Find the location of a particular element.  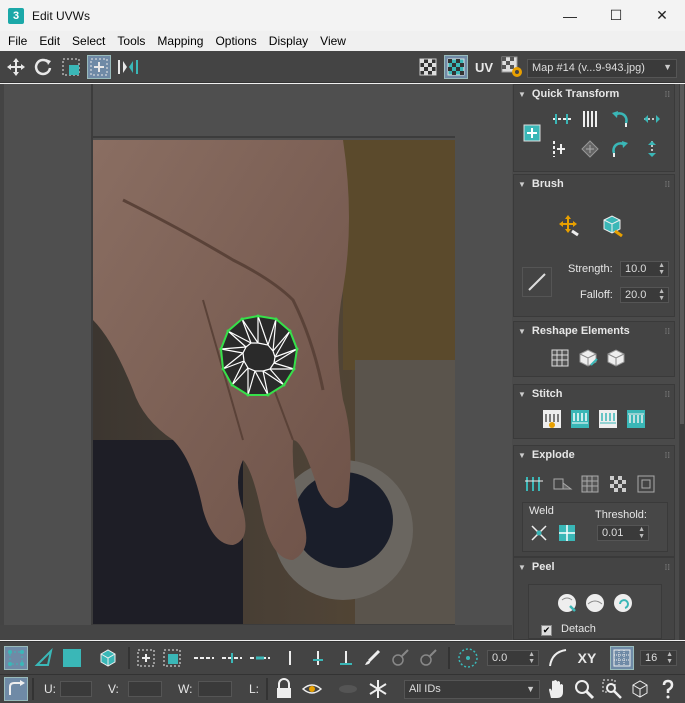

zoom-region-icon is located at coordinates (612, 689).